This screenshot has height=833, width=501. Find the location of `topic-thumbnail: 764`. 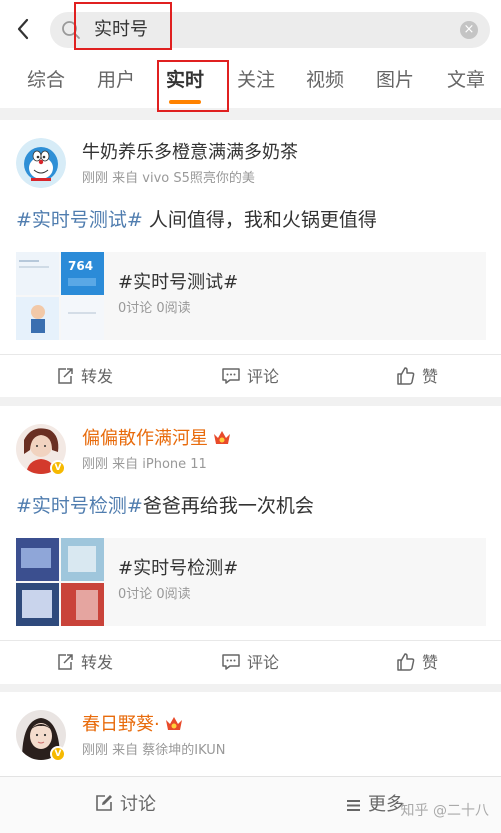

topic-thumbnail: 764 is located at coordinates (60, 296).